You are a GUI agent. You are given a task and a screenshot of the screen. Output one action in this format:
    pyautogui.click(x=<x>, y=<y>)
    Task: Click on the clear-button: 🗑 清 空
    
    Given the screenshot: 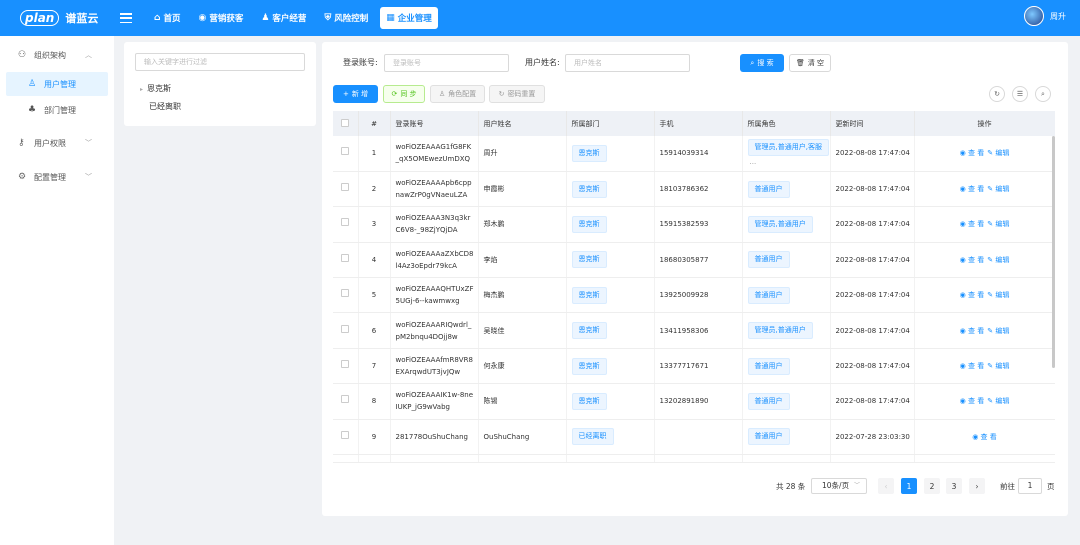 What is the action you would take?
    pyautogui.click(x=810, y=63)
    